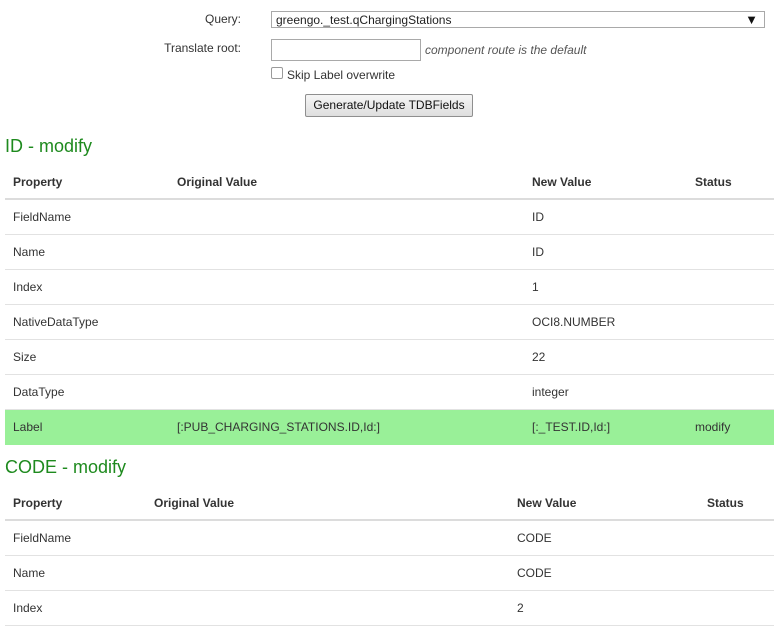 Image resolution: width=781 pixels, height=626 pixels. What do you see at coordinates (91, 392) in the screenshot?
I see `cell-property: DataType` at bounding box center [91, 392].